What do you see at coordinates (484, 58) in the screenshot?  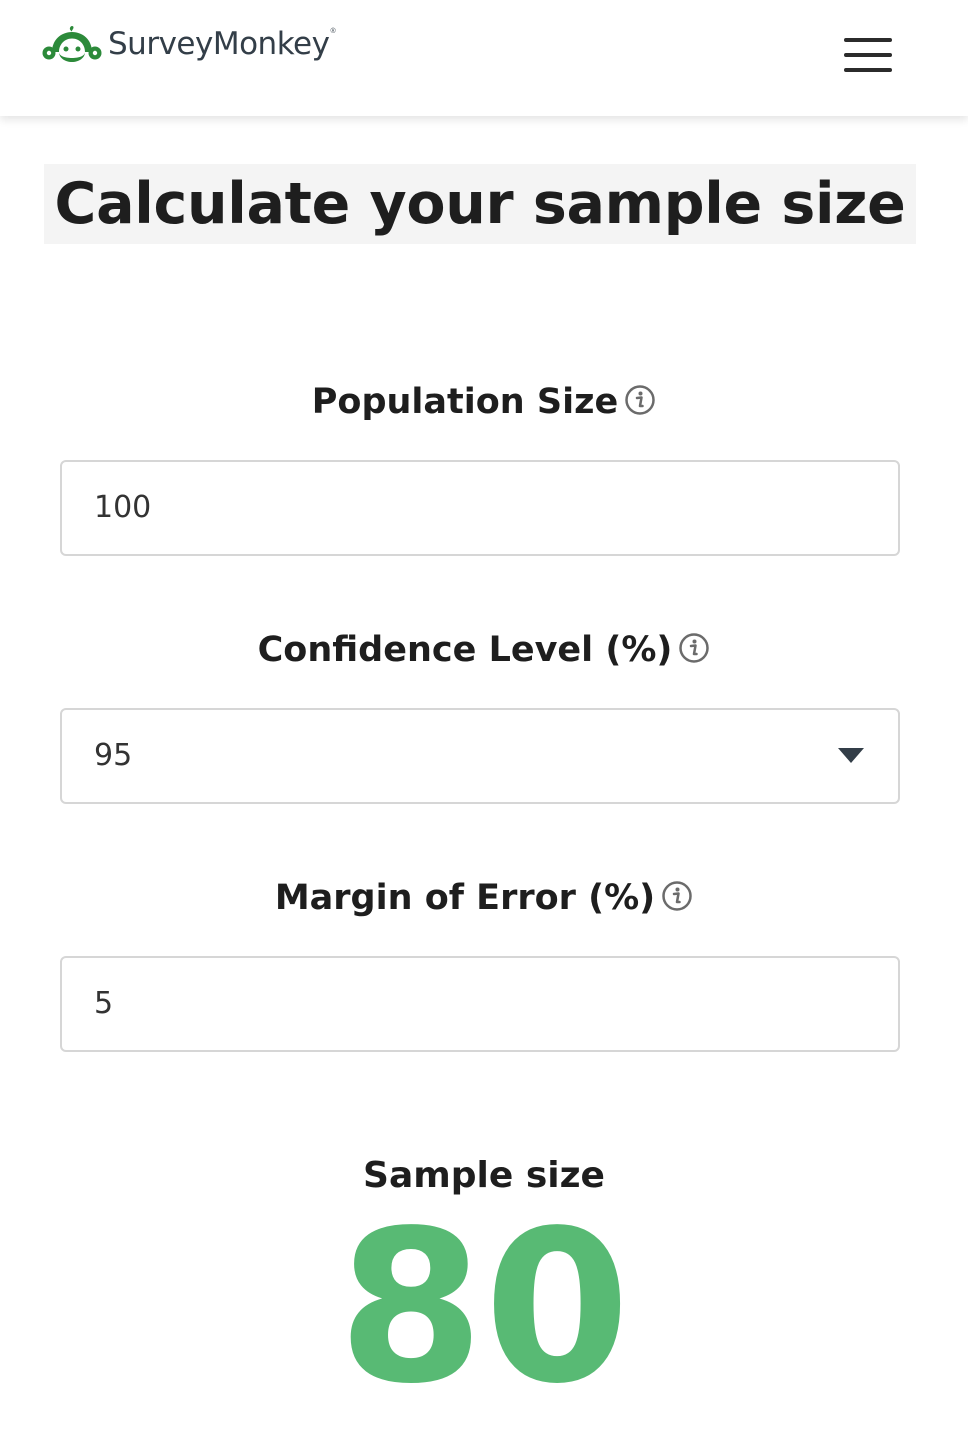 I see `site-header: SurveyMonkey ®` at bounding box center [484, 58].